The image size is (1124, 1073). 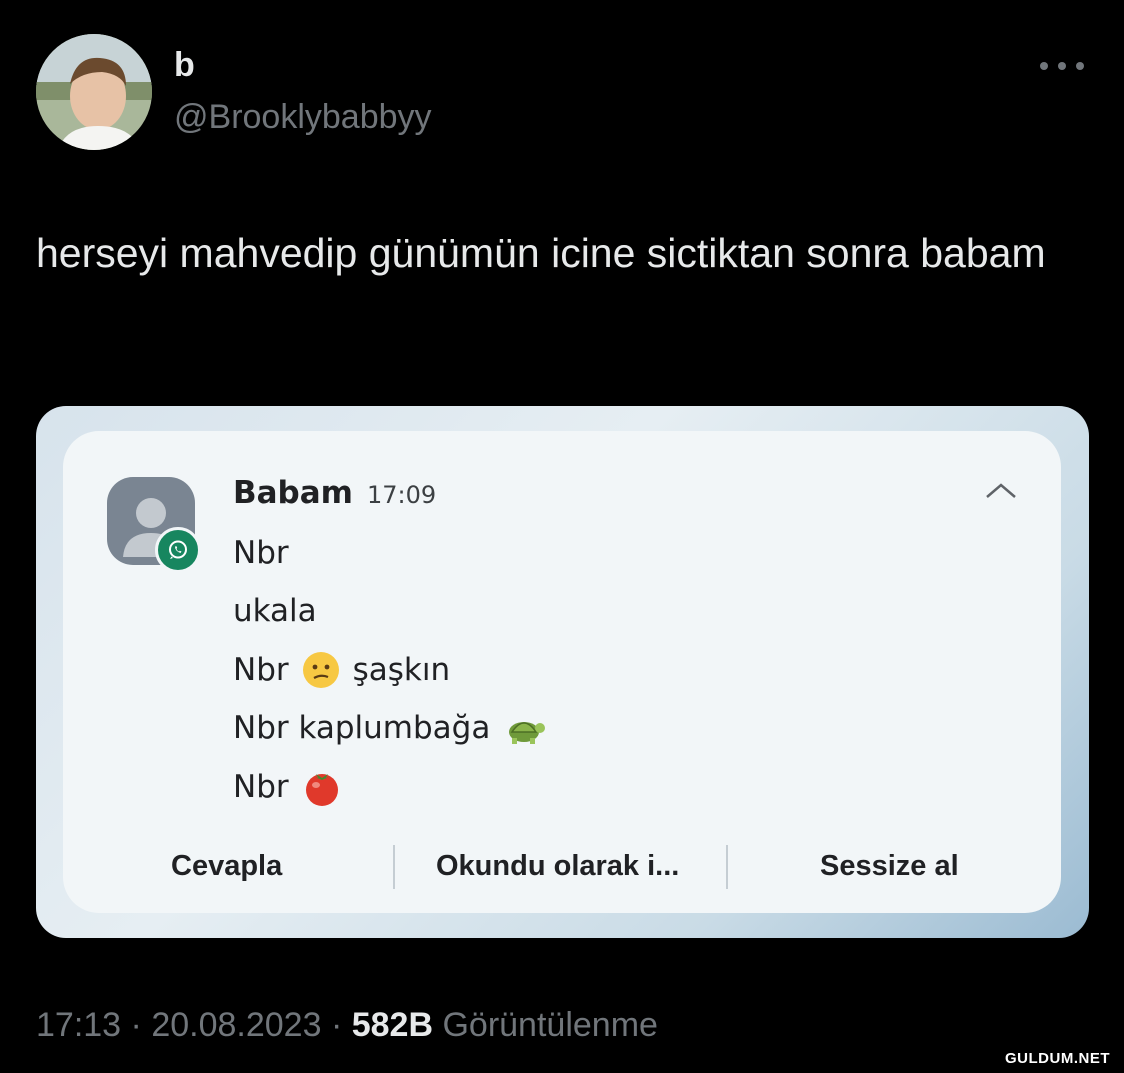 What do you see at coordinates (321, 790) in the screenshot?
I see `tomato-emoji-icon` at bounding box center [321, 790].